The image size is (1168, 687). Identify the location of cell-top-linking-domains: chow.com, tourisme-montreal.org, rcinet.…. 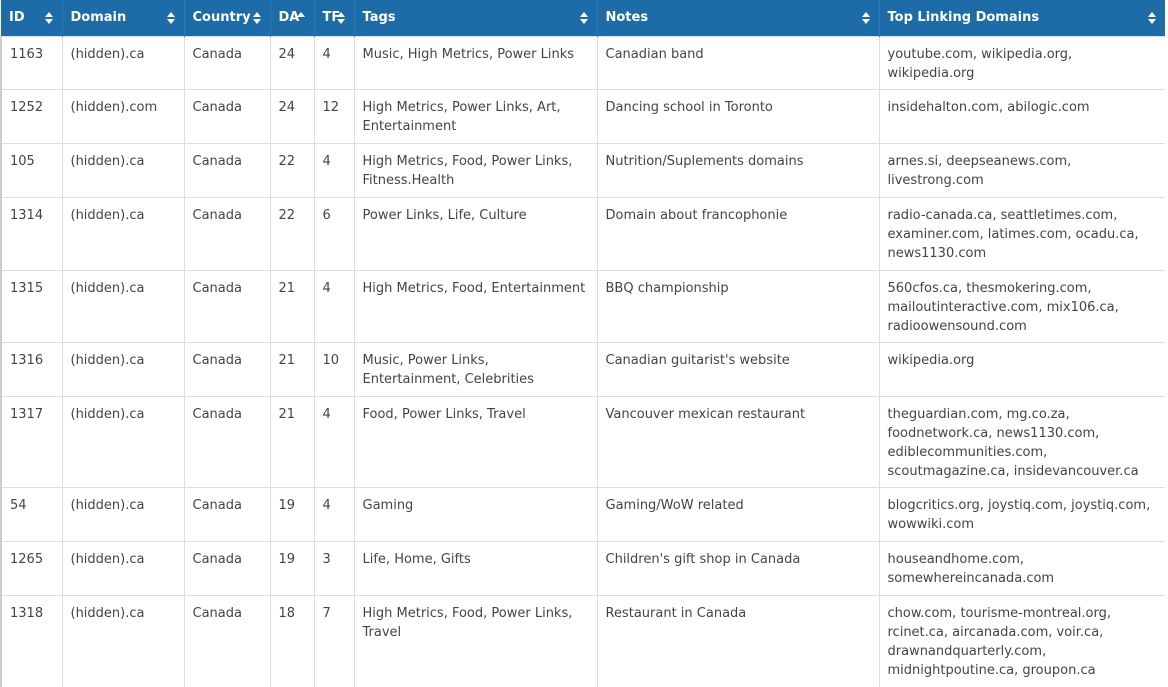
(1021, 640).